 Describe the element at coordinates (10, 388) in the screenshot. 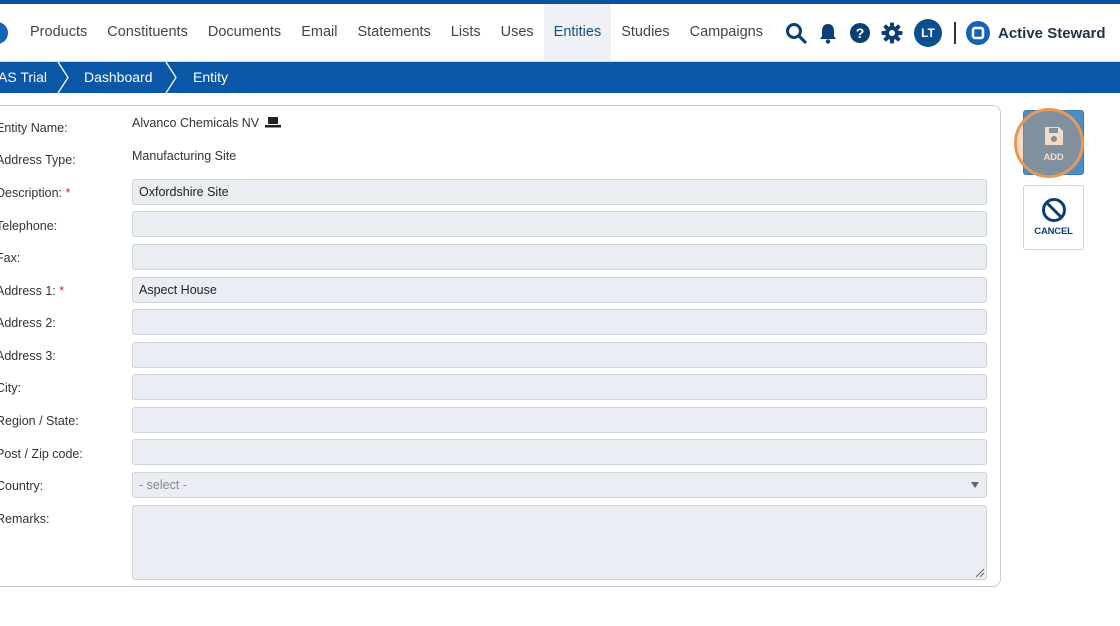

I see `city-label: City:` at that location.